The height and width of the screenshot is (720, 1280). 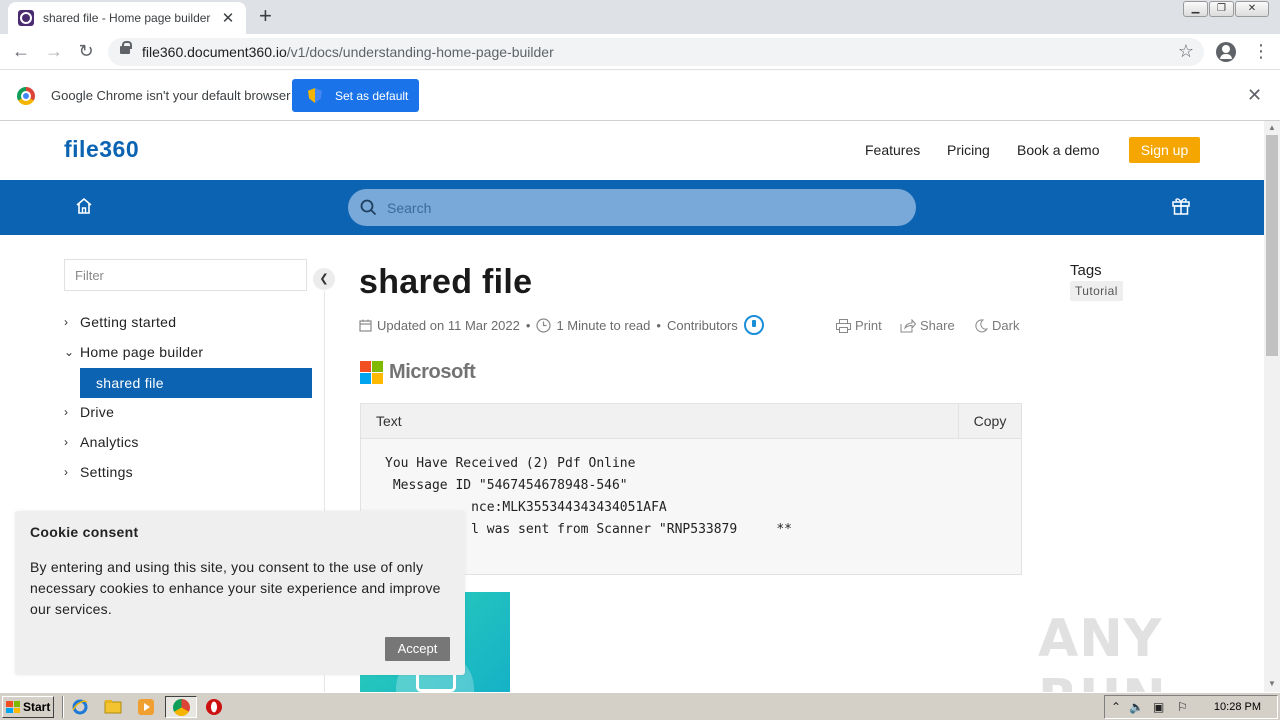 What do you see at coordinates (1272, 406) in the screenshot?
I see `page-scrollbar: ▲ ▼` at bounding box center [1272, 406].